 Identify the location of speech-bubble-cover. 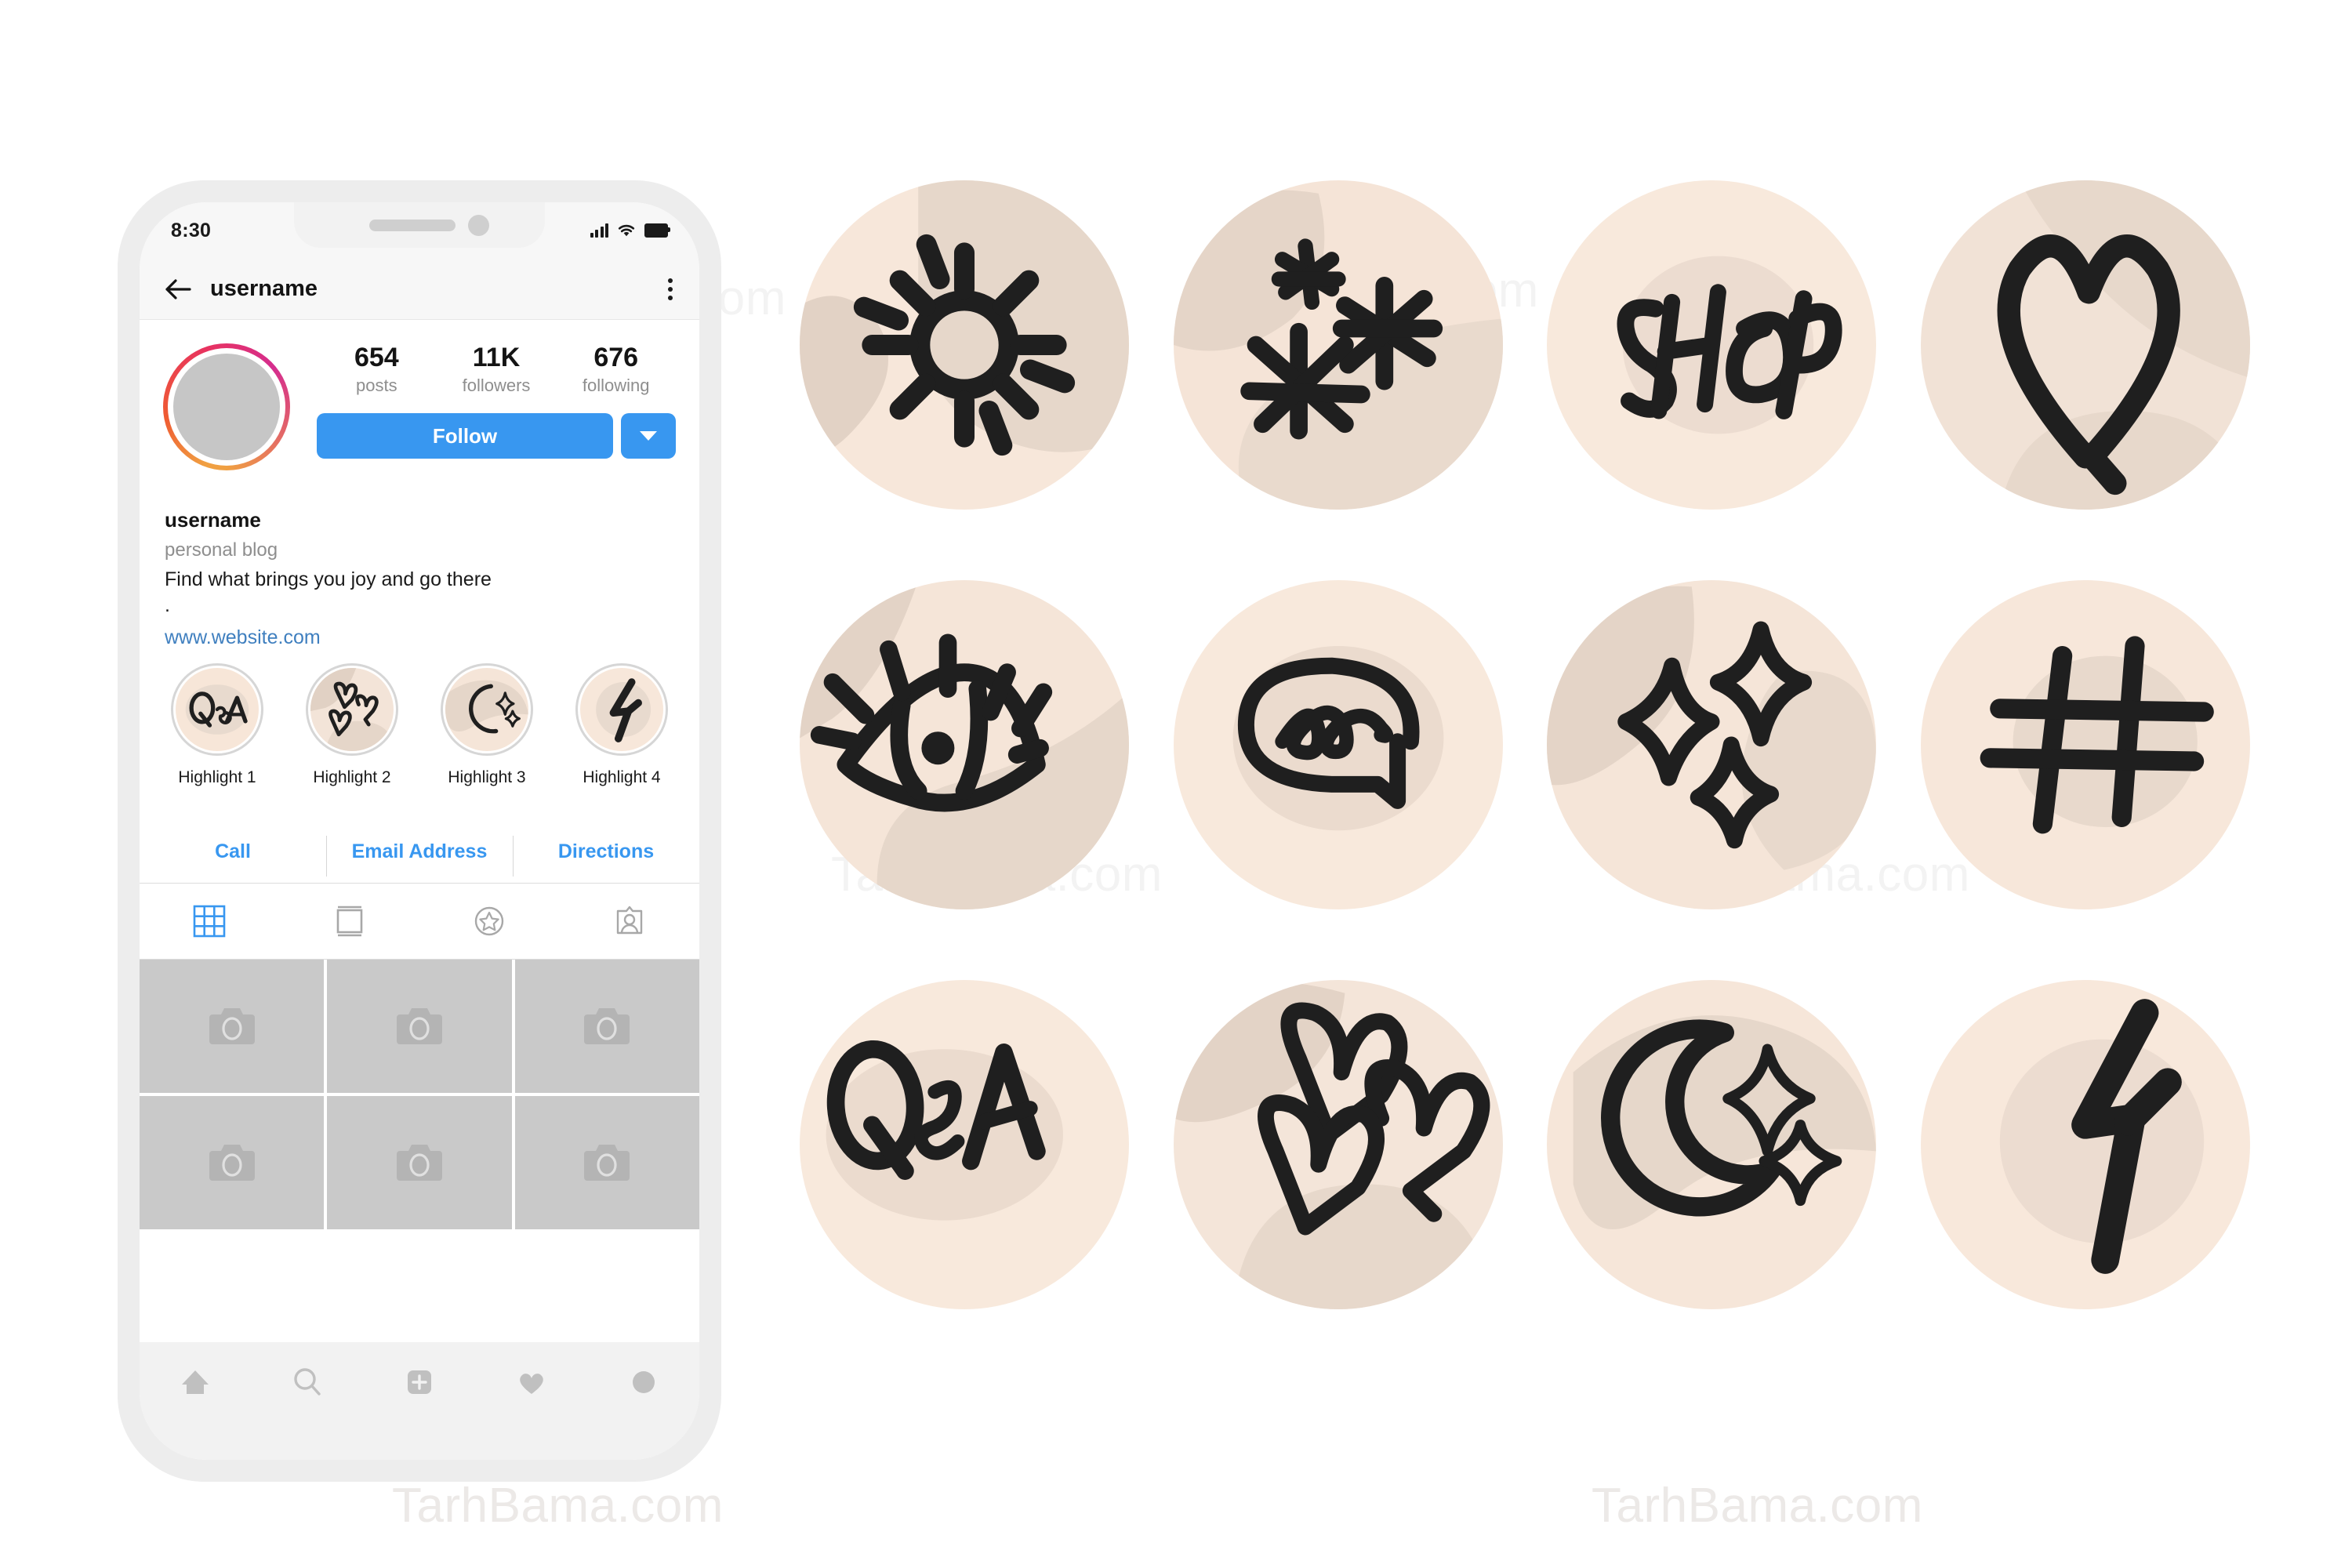
(1338, 744).